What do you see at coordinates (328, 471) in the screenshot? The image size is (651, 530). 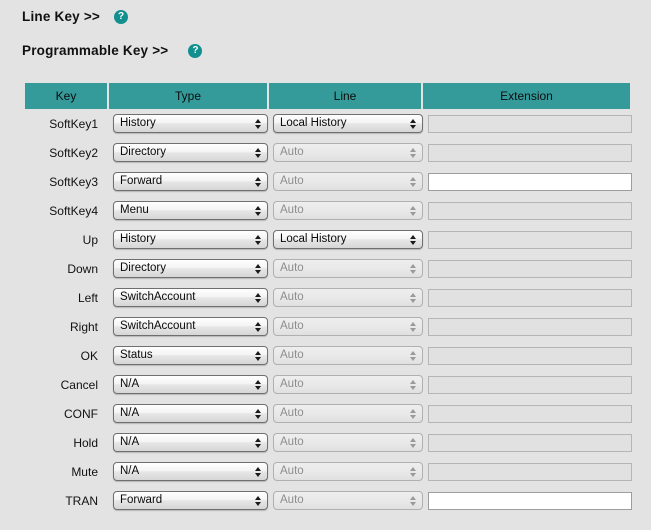 I see `table-row: Mute N/A Auto` at bounding box center [328, 471].